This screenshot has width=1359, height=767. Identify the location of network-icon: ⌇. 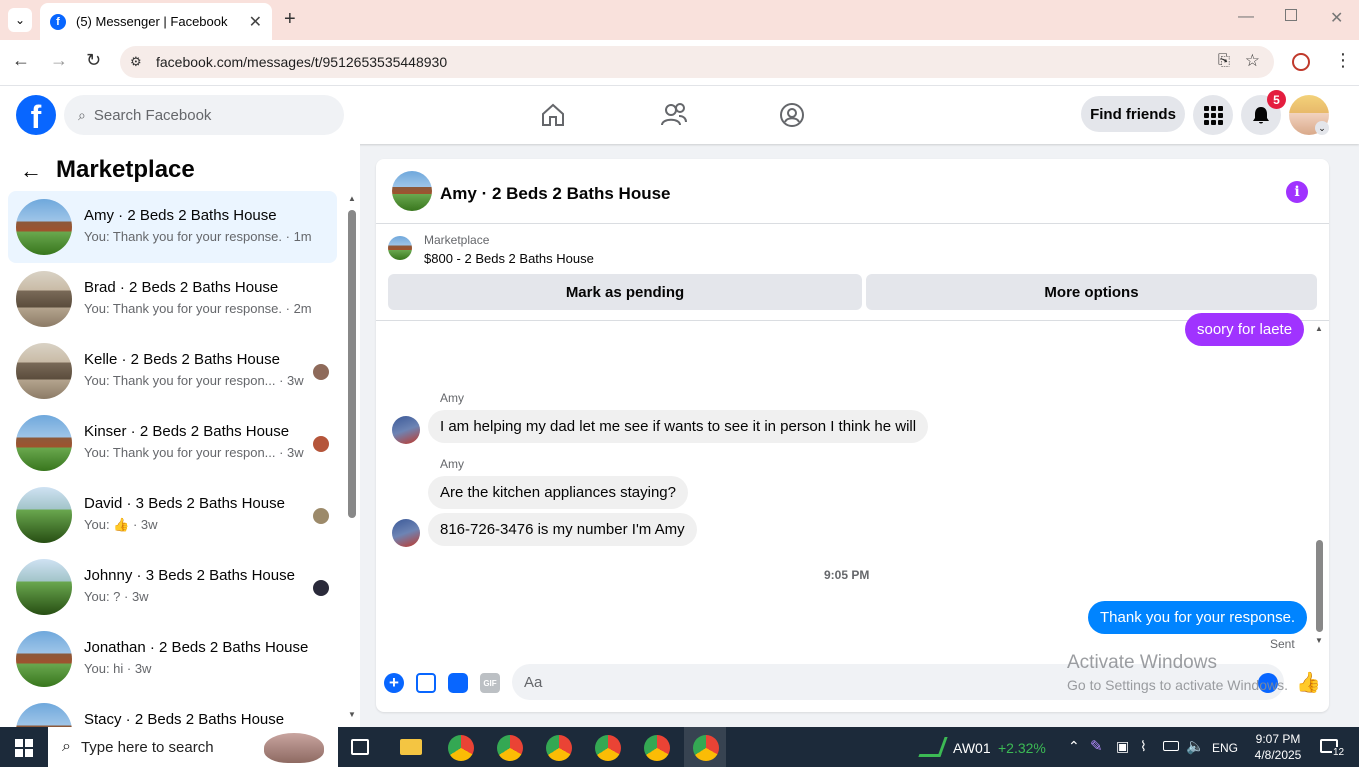
(1143, 746).